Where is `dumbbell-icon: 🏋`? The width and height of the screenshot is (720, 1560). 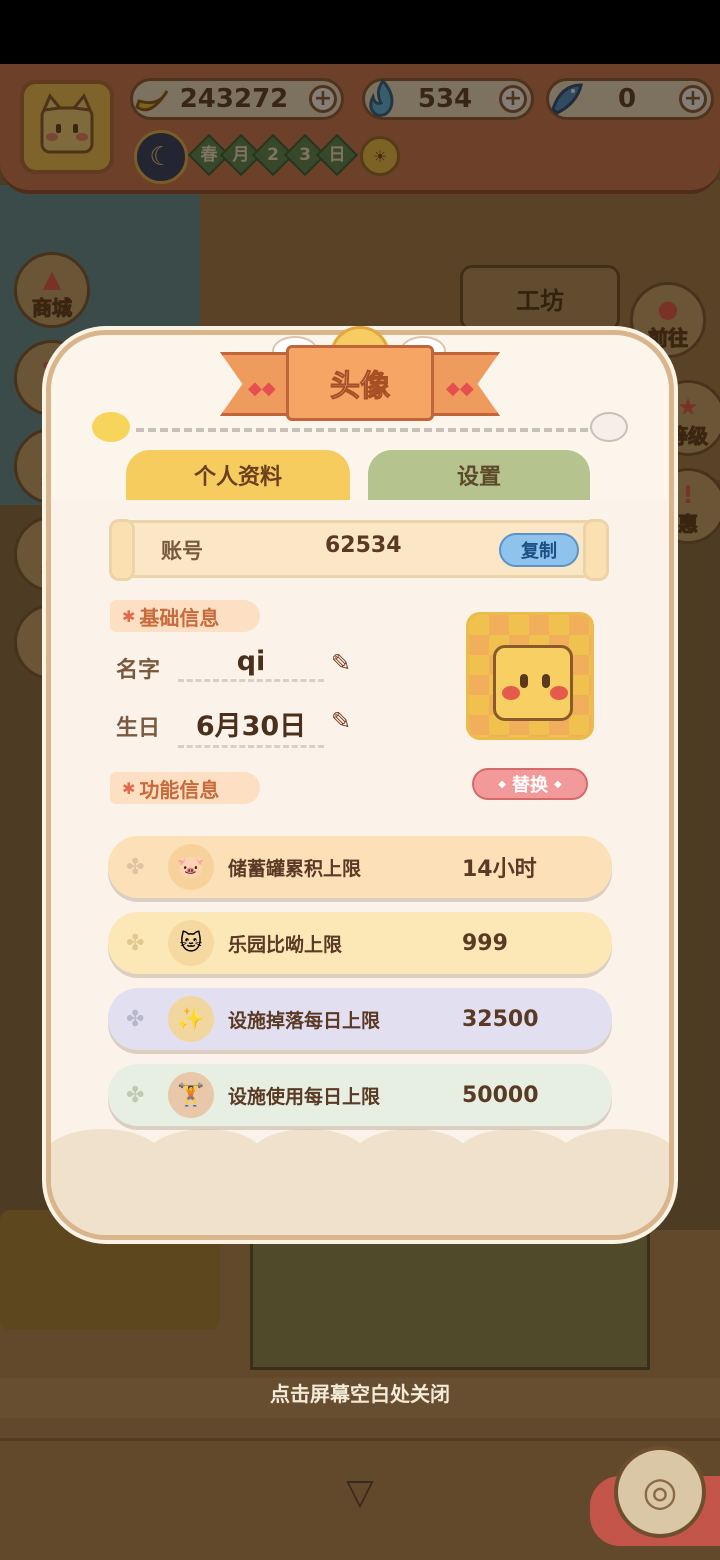
dumbbell-icon: 🏋 is located at coordinates (191, 1095).